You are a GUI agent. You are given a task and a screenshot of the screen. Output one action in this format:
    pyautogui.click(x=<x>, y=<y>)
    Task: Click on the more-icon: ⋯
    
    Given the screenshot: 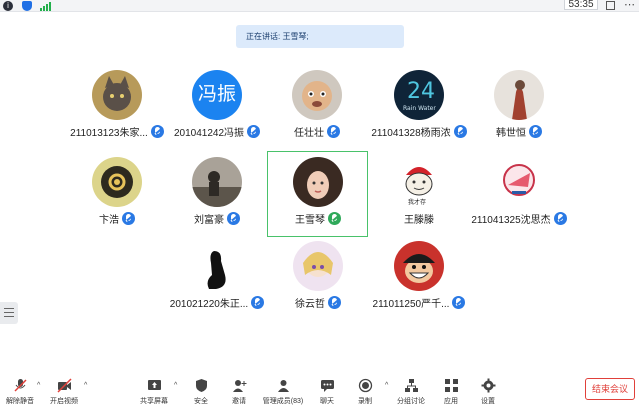 What is the action you would take?
    pyautogui.click(x=629, y=5)
    